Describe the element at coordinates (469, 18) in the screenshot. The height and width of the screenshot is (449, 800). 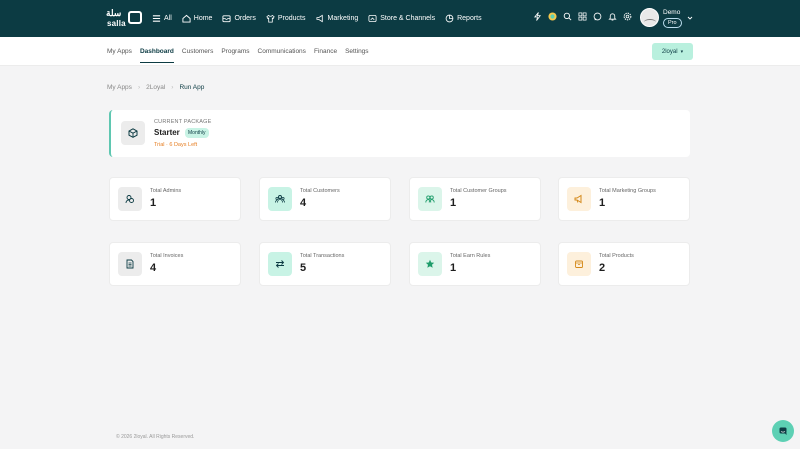
I see `nav-reports-label: Reports` at that location.